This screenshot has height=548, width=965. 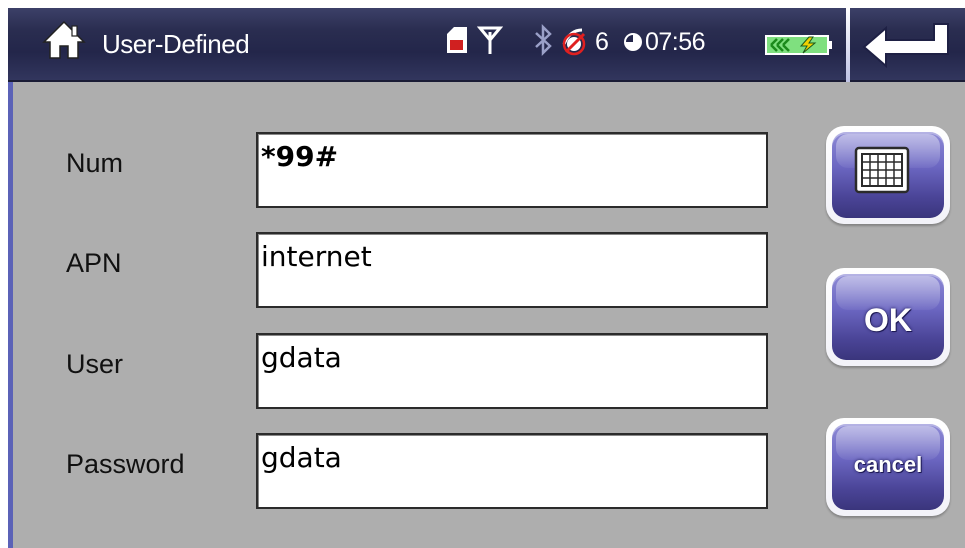 I want to click on num-field: *99#, so click(x=512, y=170).